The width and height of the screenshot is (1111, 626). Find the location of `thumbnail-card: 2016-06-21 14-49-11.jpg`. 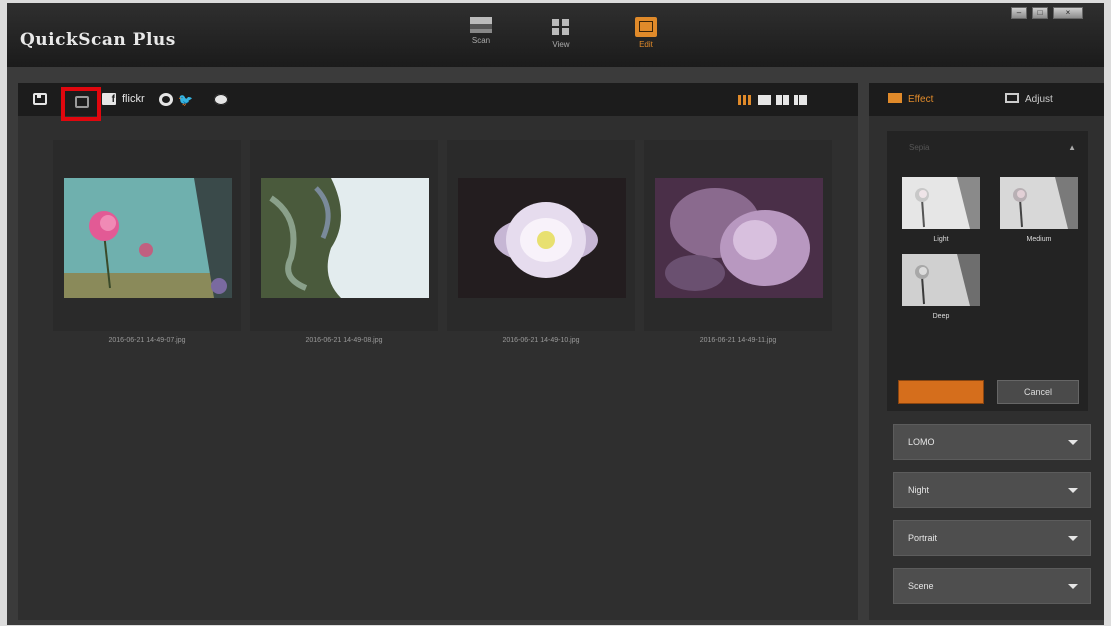

thumbnail-card: 2016-06-21 14-49-11.jpg is located at coordinates (738, 242).